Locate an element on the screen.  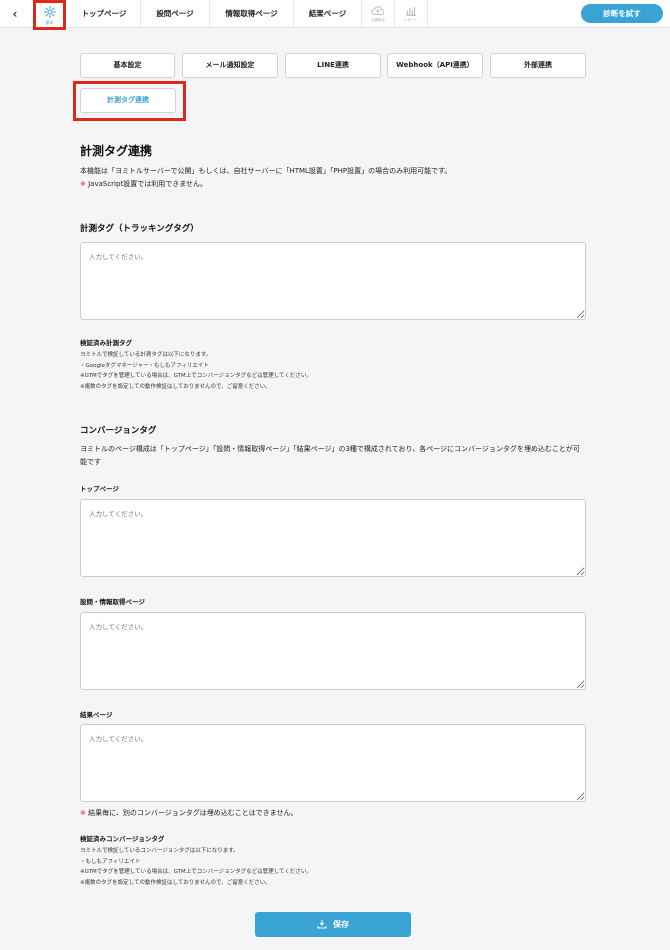
question-page-label: 設問・情報取得ページ is located at coordinates (112, 602).